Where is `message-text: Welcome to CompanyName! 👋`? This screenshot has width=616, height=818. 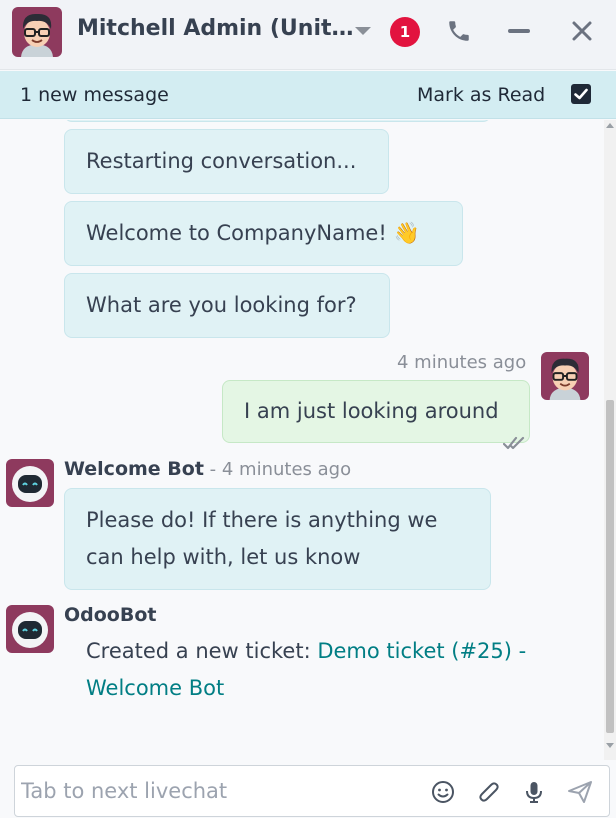 message-text: Welcome to CompanyName! 👋 is located at coordinates (253, 233).